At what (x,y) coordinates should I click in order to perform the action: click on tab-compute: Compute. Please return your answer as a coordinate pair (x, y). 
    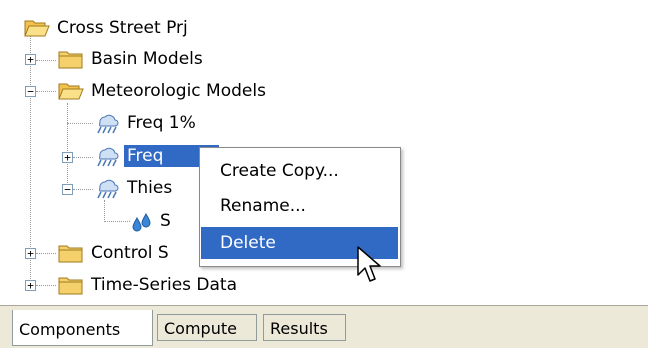
    Looking at the image, I should click on (207, 327).